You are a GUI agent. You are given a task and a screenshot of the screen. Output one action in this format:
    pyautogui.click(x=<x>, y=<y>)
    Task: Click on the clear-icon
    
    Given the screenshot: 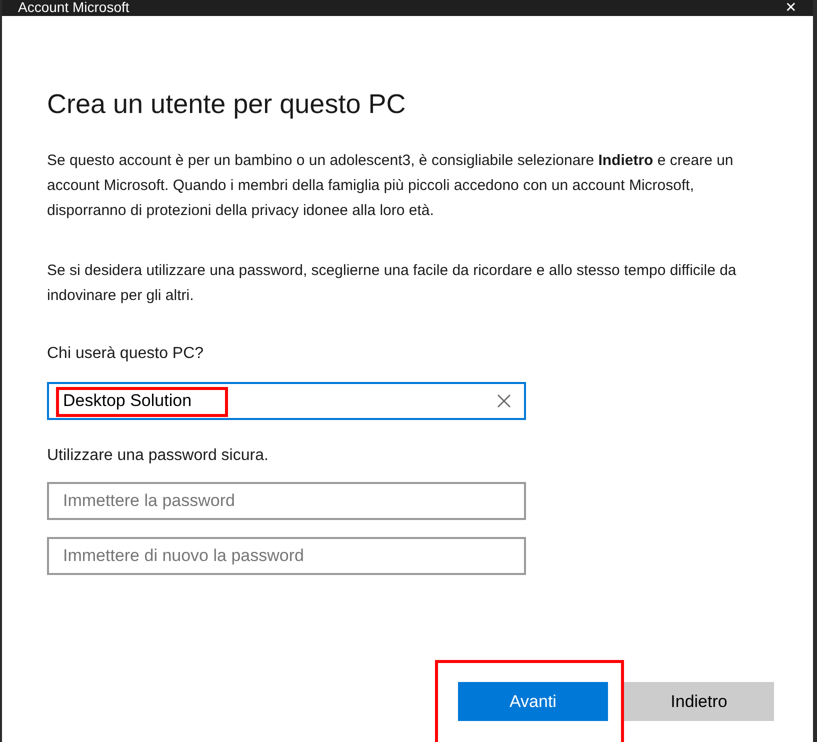 What is the action you would take?
    pyautogui.click(x=504, y=401)
    